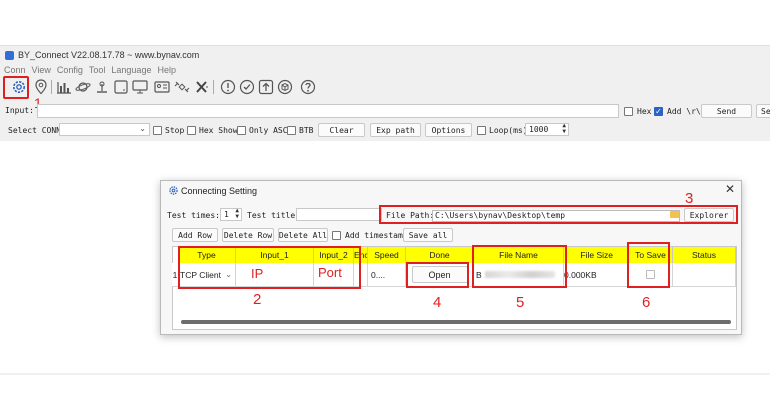 The image size is (770, 420). I want to click on planet-icon, so click(82, 87).